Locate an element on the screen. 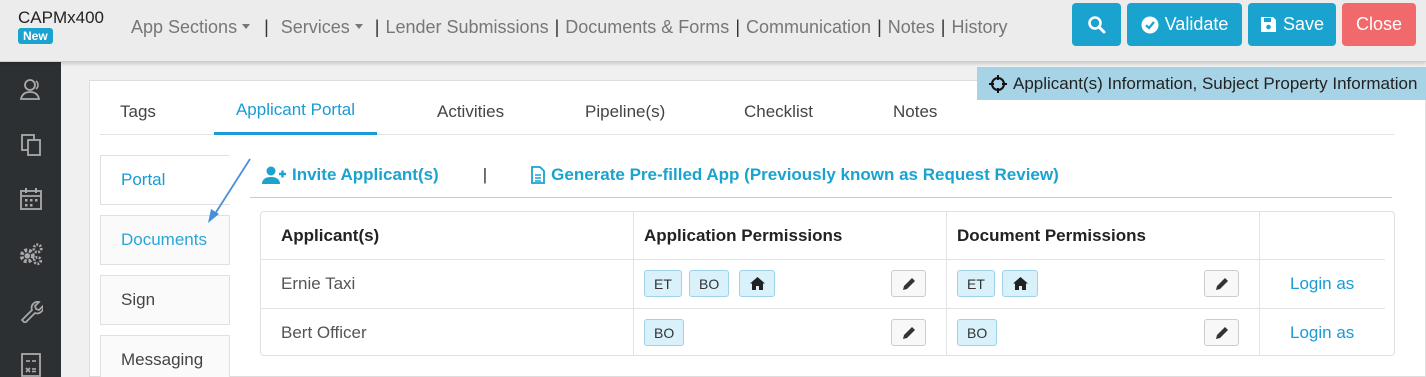 This screenshot has height=377, width=1426. actions-divider is located at coordinates (821, 197).